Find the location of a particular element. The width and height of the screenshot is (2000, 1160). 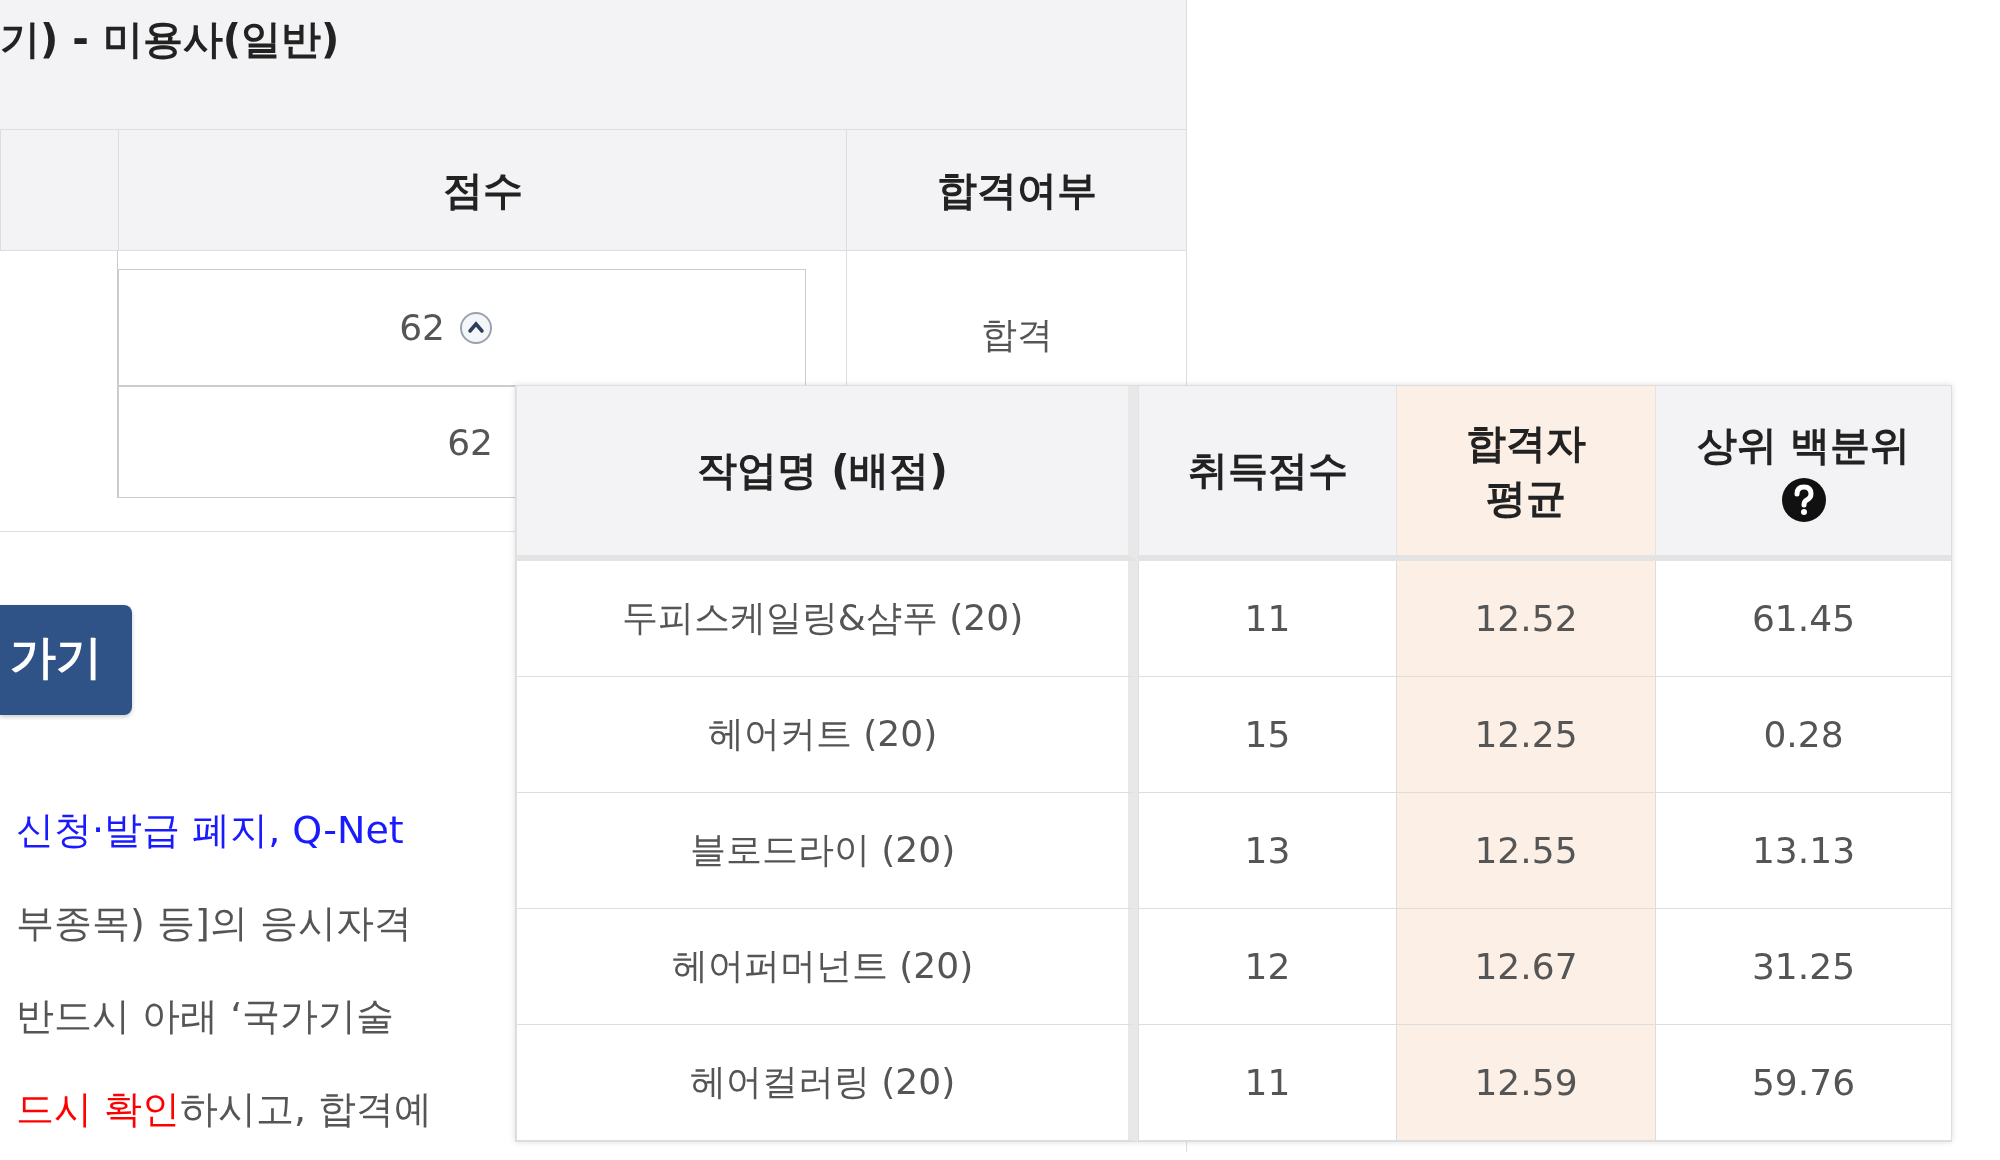

table-cell: 12.25 is located at coordinates (1525, 735).